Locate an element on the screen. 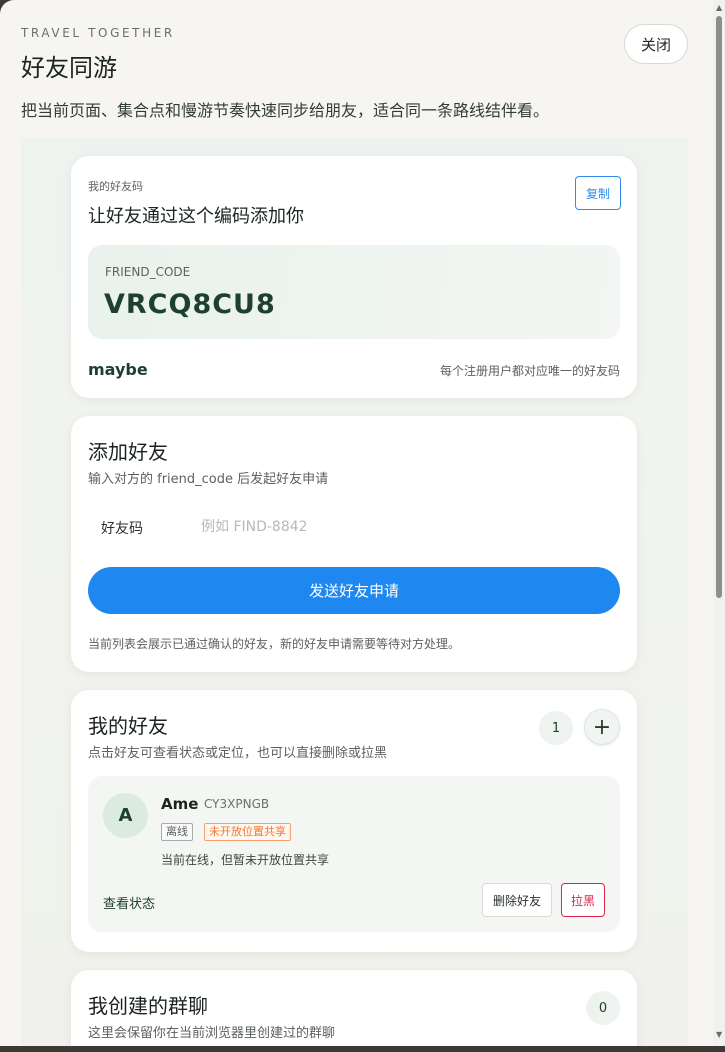  my-friends-desc: 点击好友可查看状态或定位，也可以直接删除或拉黑 is located at coordinates (238, 753).